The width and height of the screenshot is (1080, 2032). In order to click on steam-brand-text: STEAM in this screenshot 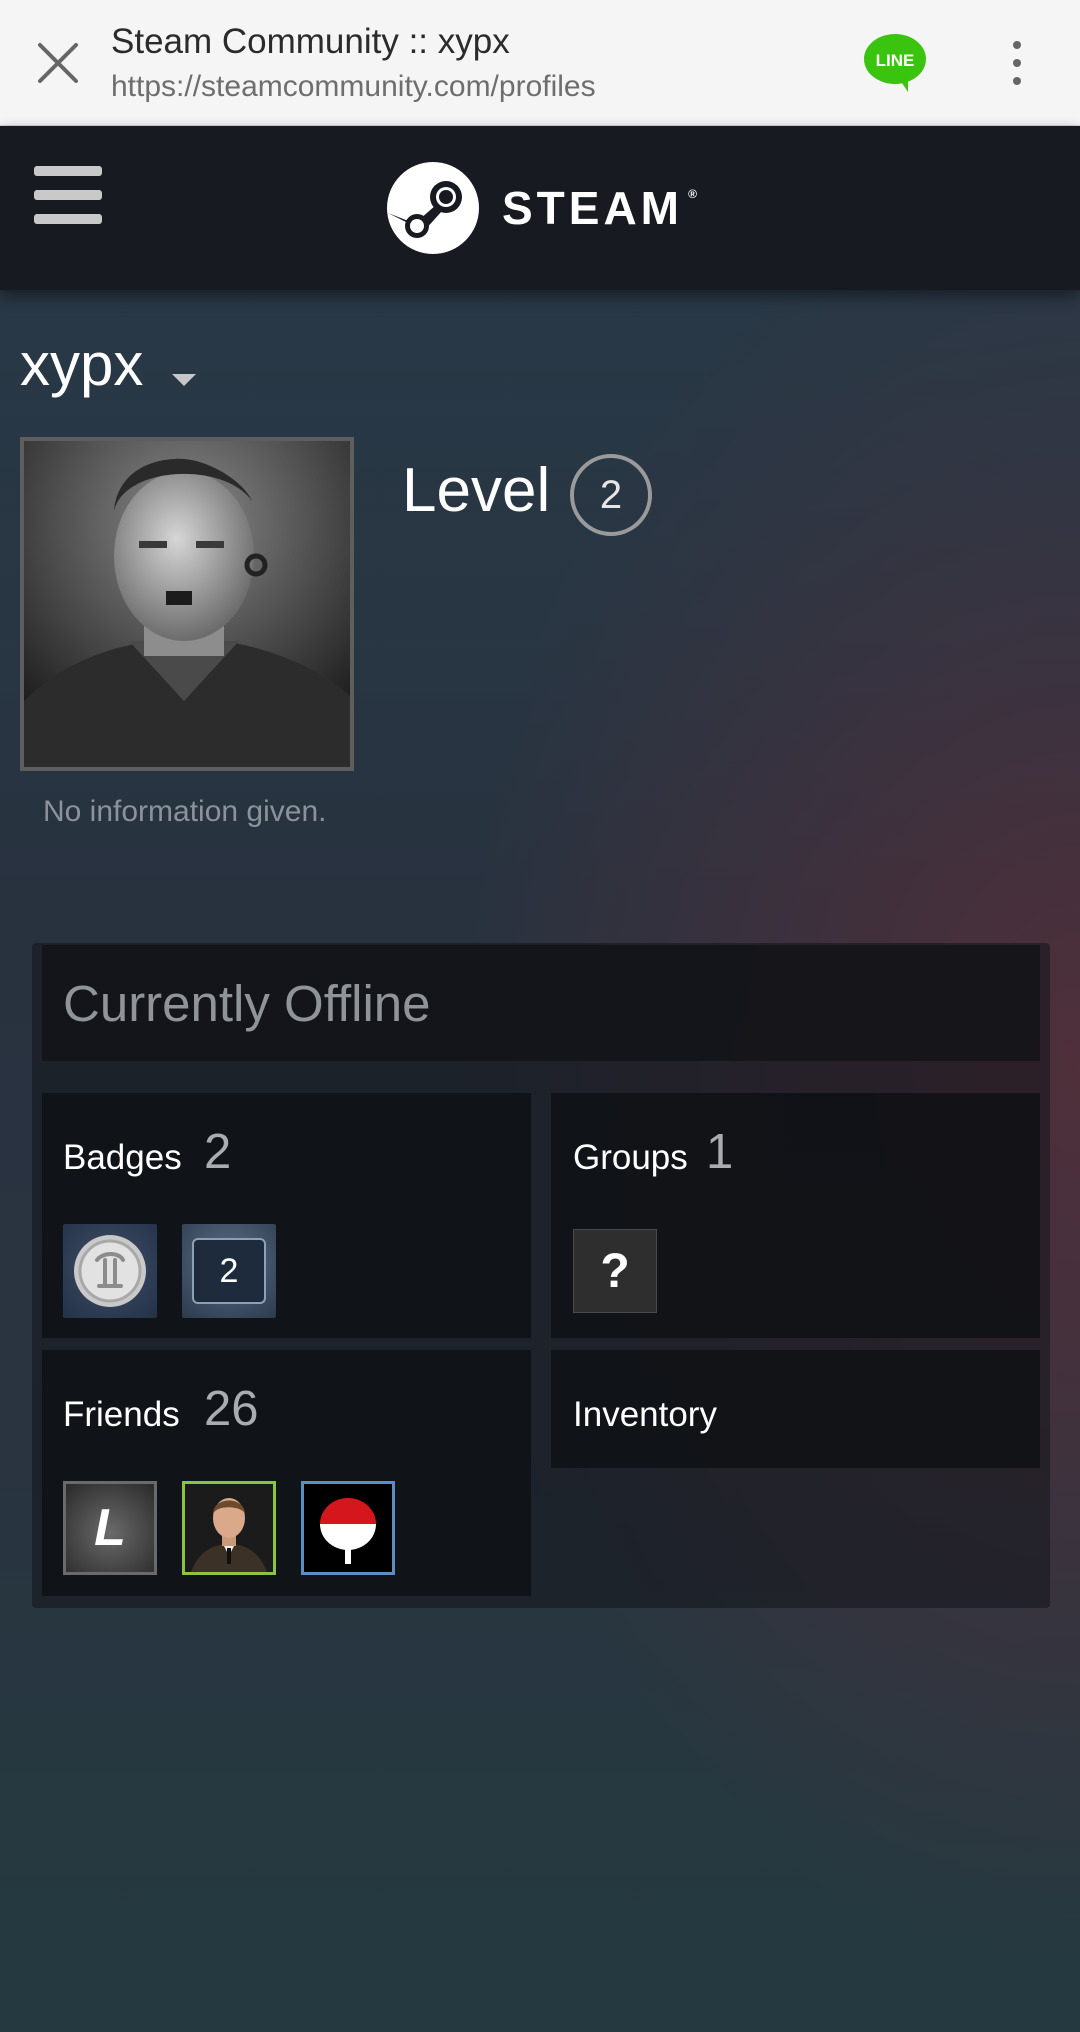, I will do `click(592, 208)`.